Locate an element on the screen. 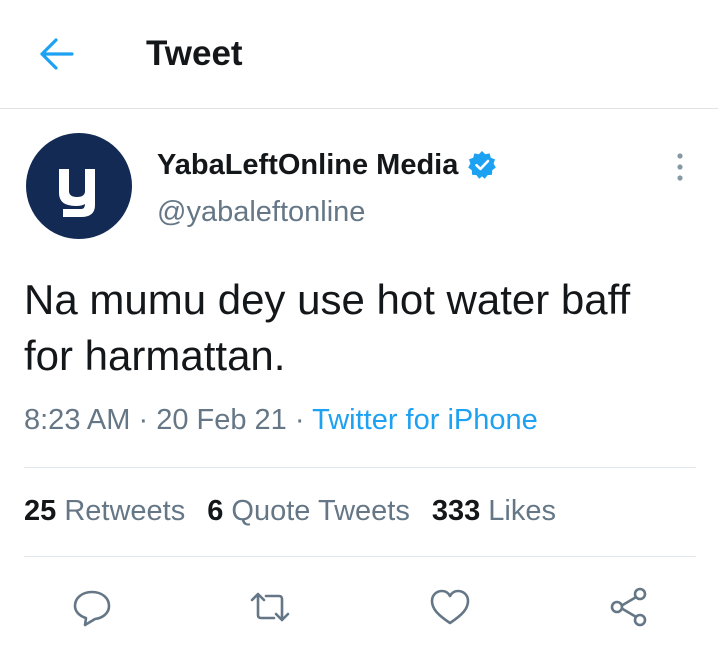 Image resolution: width=718 pixels, height=647 pixels. engagement-stats: 25 Retweets 6 Quote Tweets 333 Likes is located at coordinates (301, 511).